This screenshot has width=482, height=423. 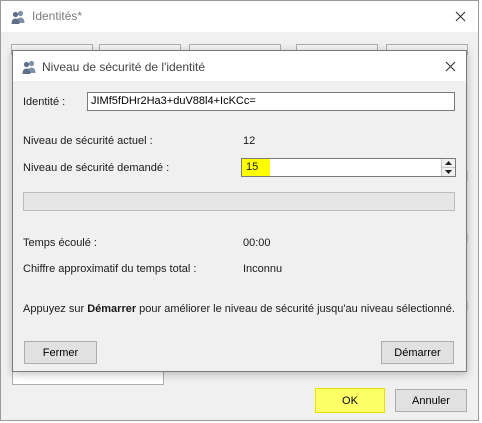 I want to click on requested-level-label: Niveau de sécurité demandé :, so click(x=96, y=168).